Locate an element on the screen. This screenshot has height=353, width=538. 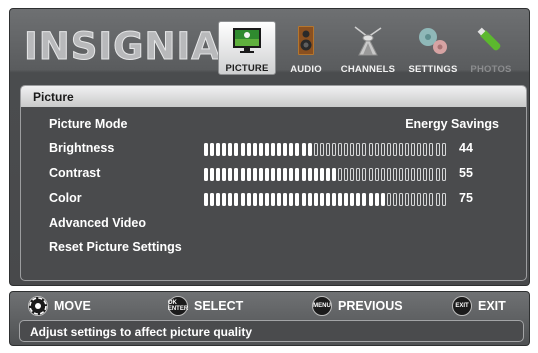
brightness-slider is located at coordinates (325, 149).